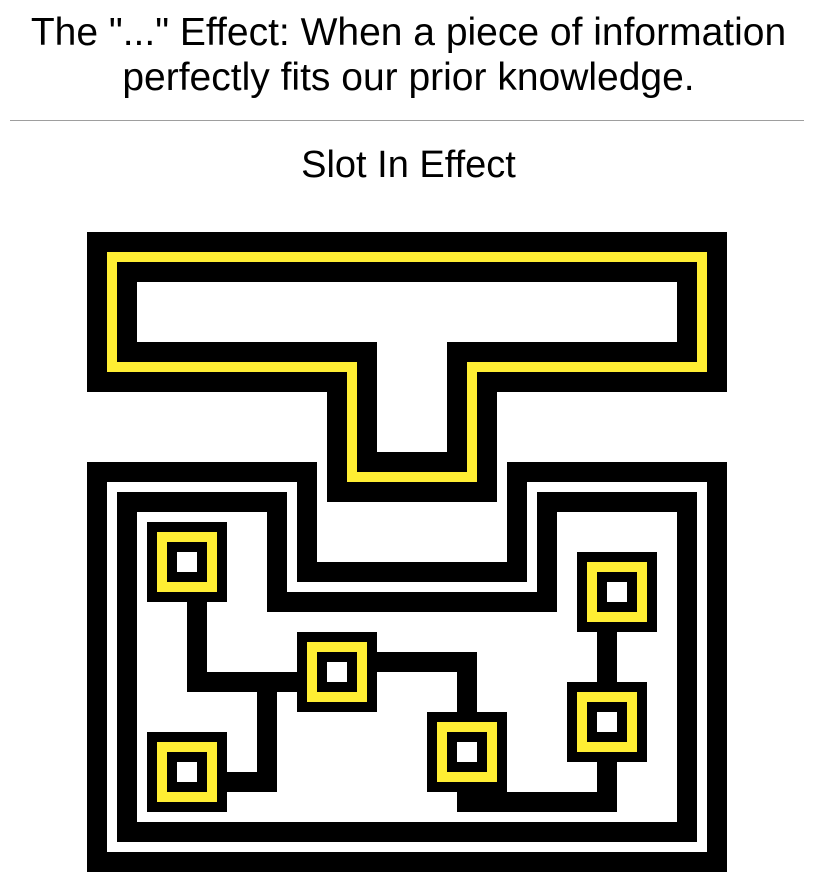 The image size is (817, 891). What do you see at coordinates (617, 592) in the screenshot?
I see `node-top-right` at bounding box center [617, 592].